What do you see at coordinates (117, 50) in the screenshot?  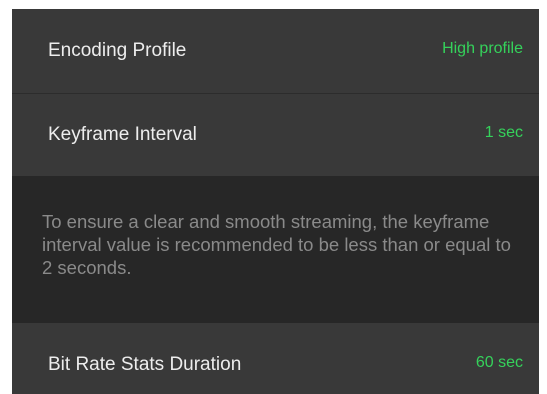 I see `encoding-profile-label: Encoding Profile` at bounding box center [117, 50].